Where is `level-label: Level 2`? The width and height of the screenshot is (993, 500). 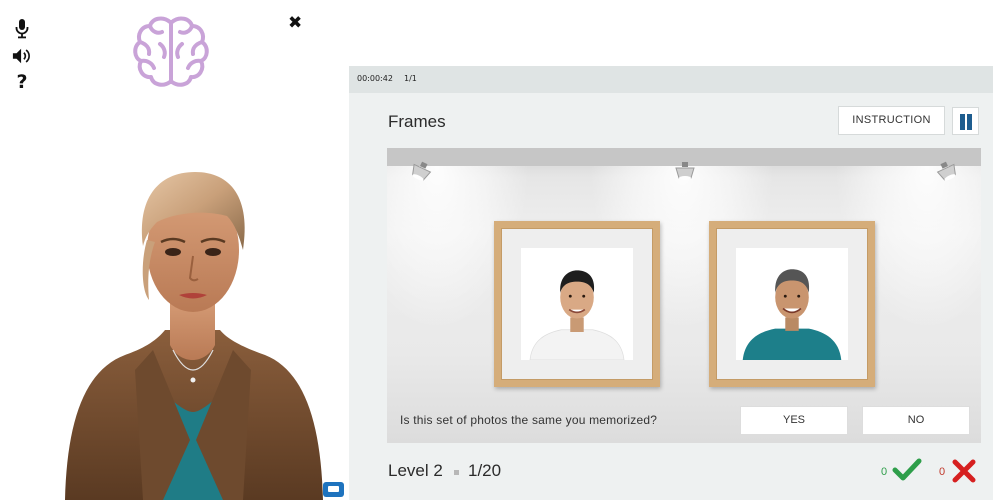 level-label: Level 2 is located at coordinates (415, 470).